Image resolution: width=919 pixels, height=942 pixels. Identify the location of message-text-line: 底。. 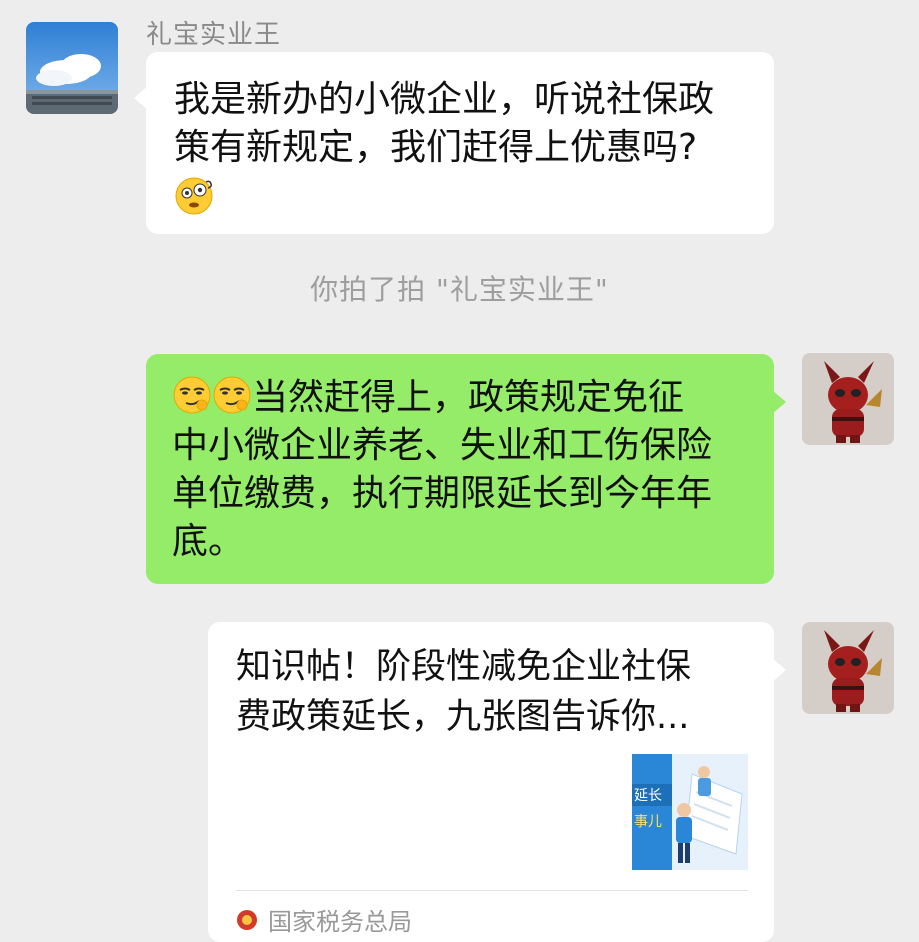
(208, 541).